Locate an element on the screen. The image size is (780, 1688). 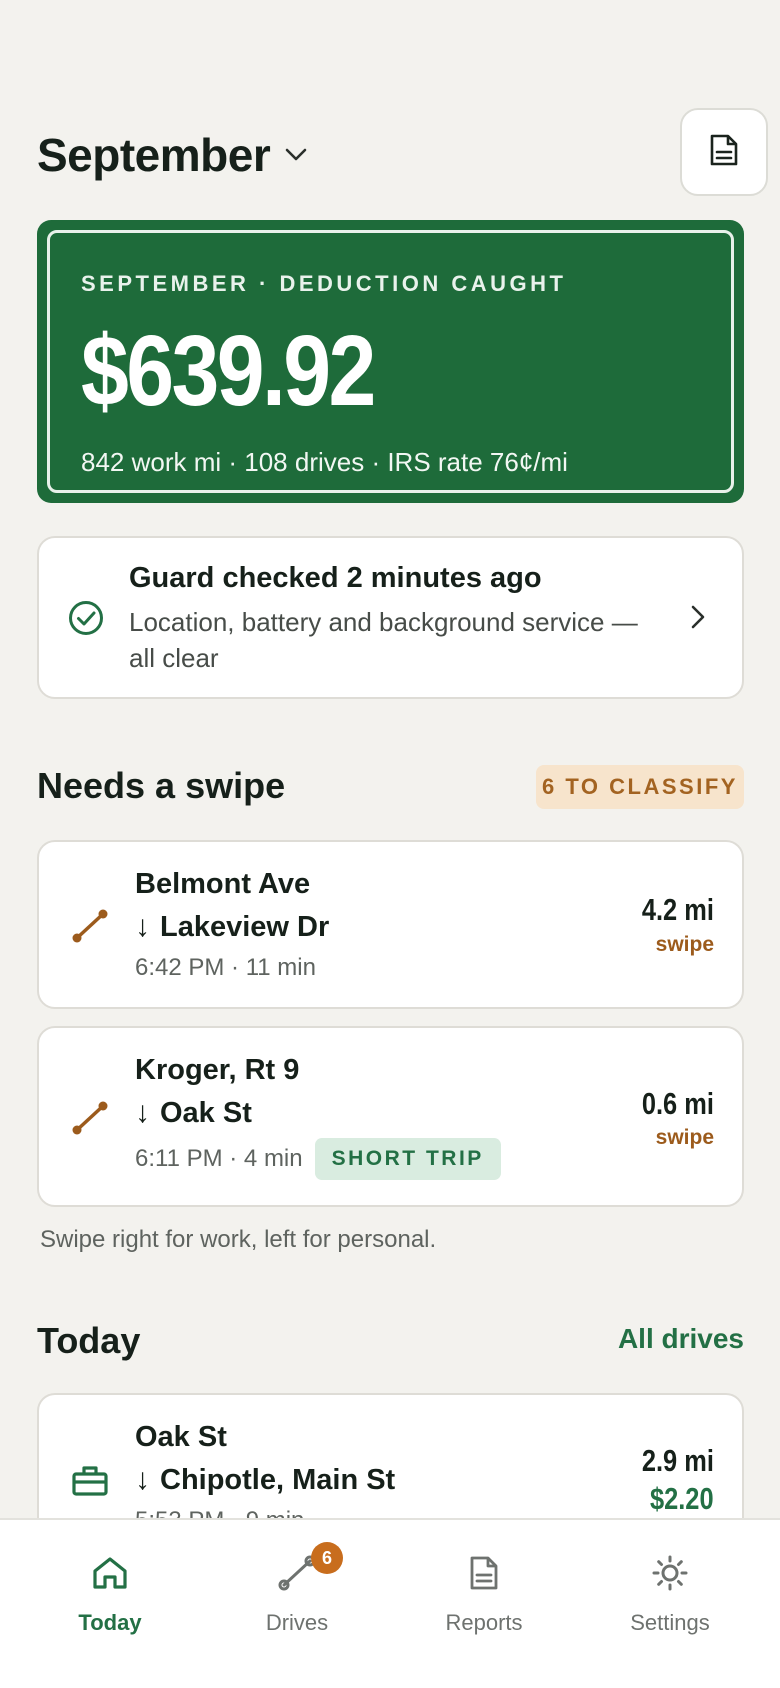
month-selector: September is located at coordinates (172, 155).